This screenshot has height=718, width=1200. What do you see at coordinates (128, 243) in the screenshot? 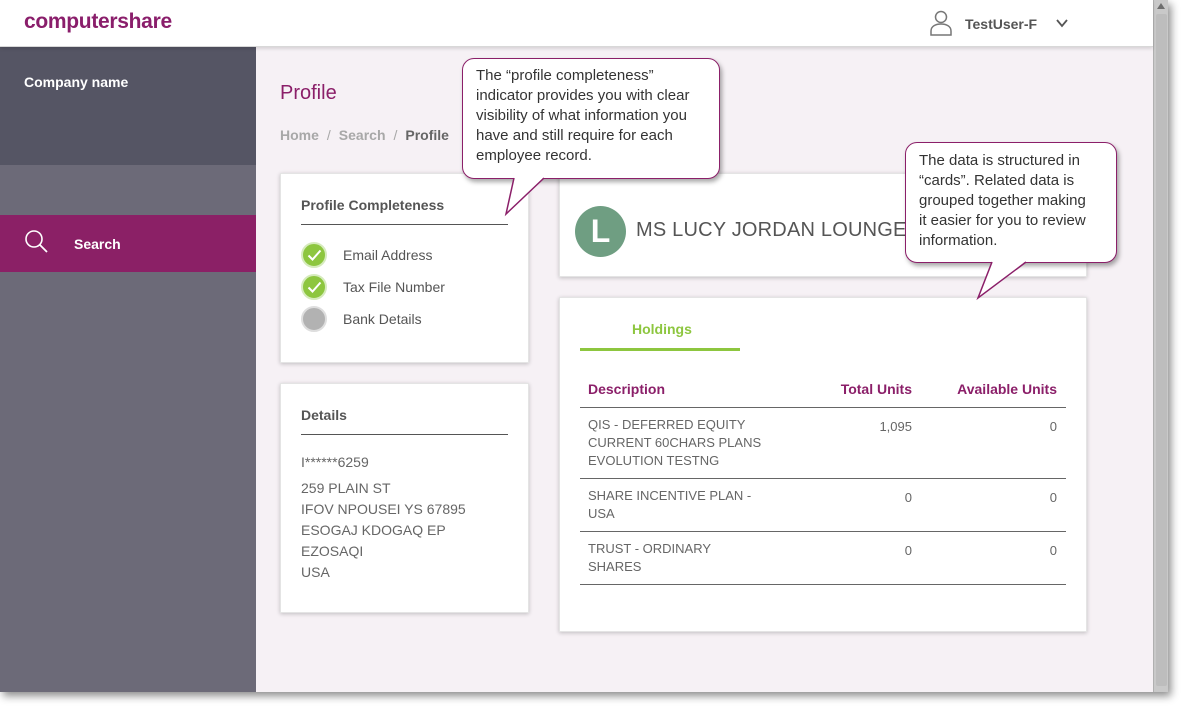
I see `sidebar-item-search: Search` at bounding box center [128, 243].